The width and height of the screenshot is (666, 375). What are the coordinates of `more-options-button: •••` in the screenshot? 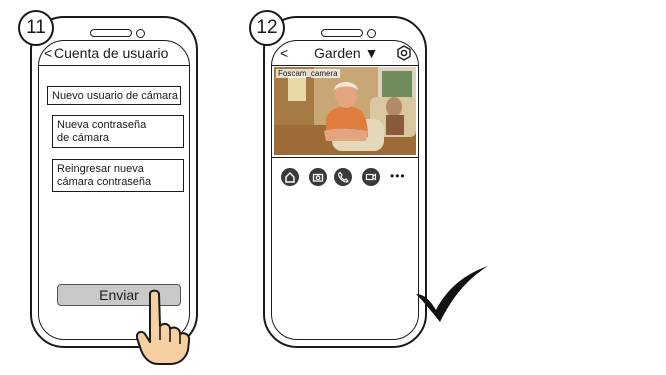 It's located at (398, 176).